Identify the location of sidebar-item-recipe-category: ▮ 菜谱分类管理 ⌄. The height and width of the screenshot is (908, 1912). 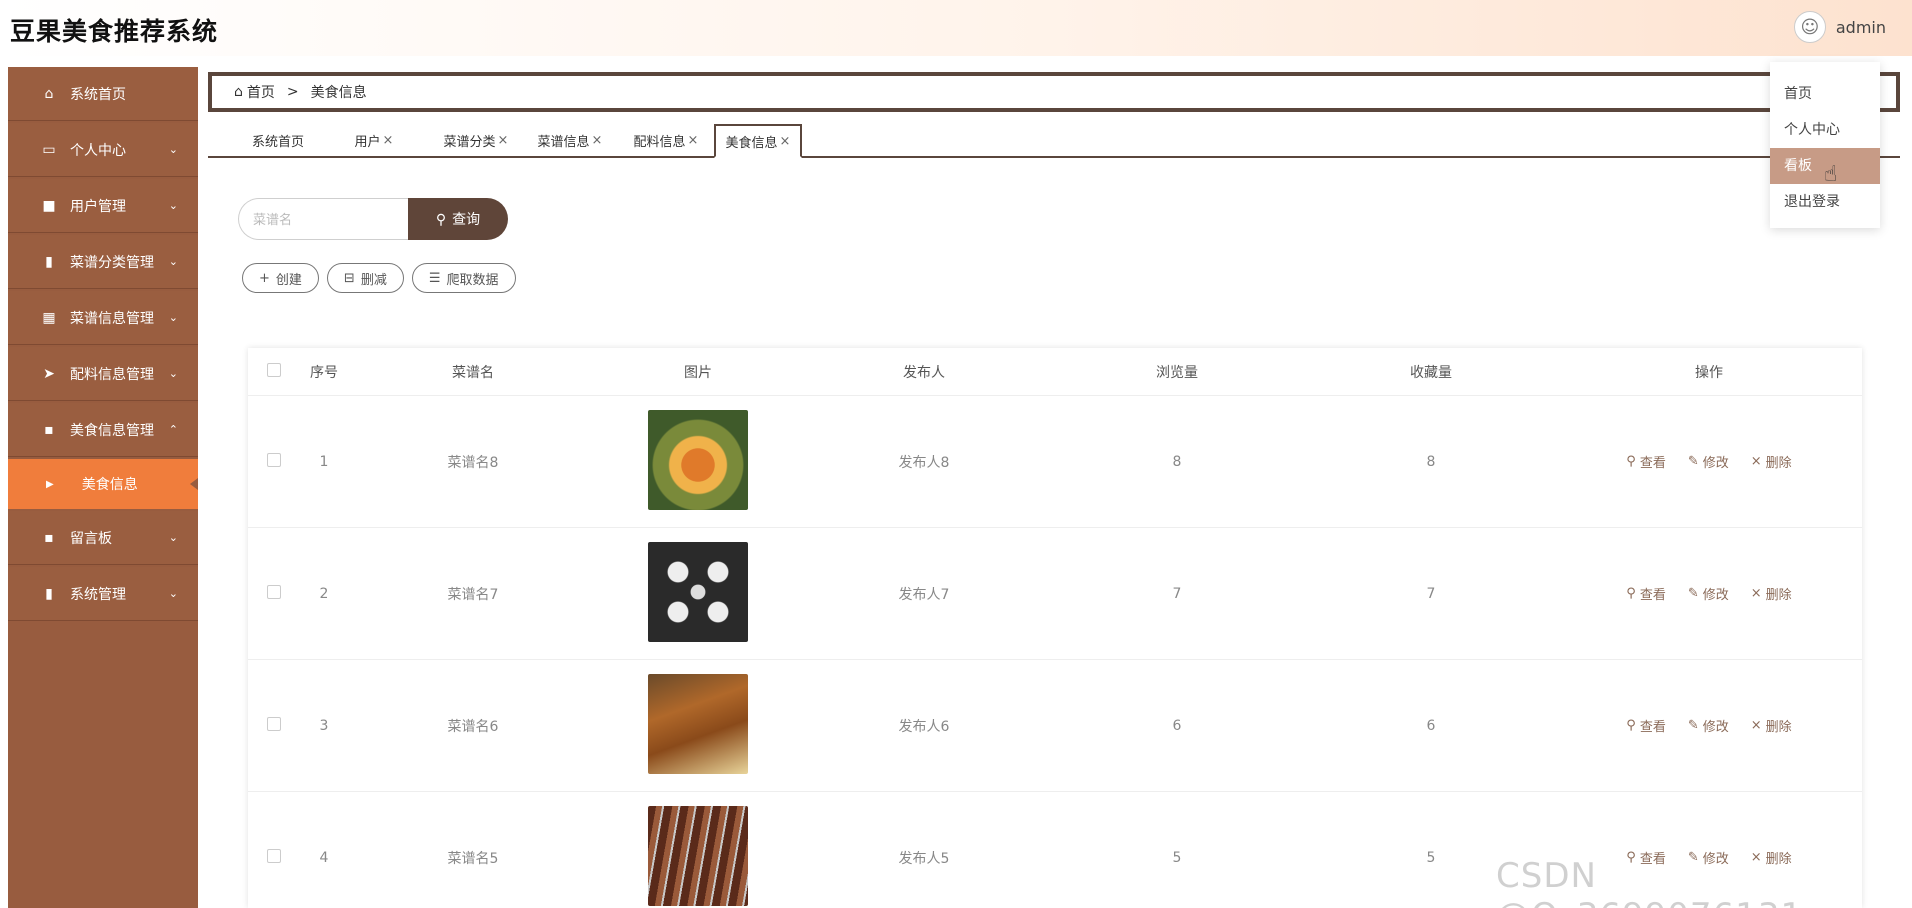
(103, 262).